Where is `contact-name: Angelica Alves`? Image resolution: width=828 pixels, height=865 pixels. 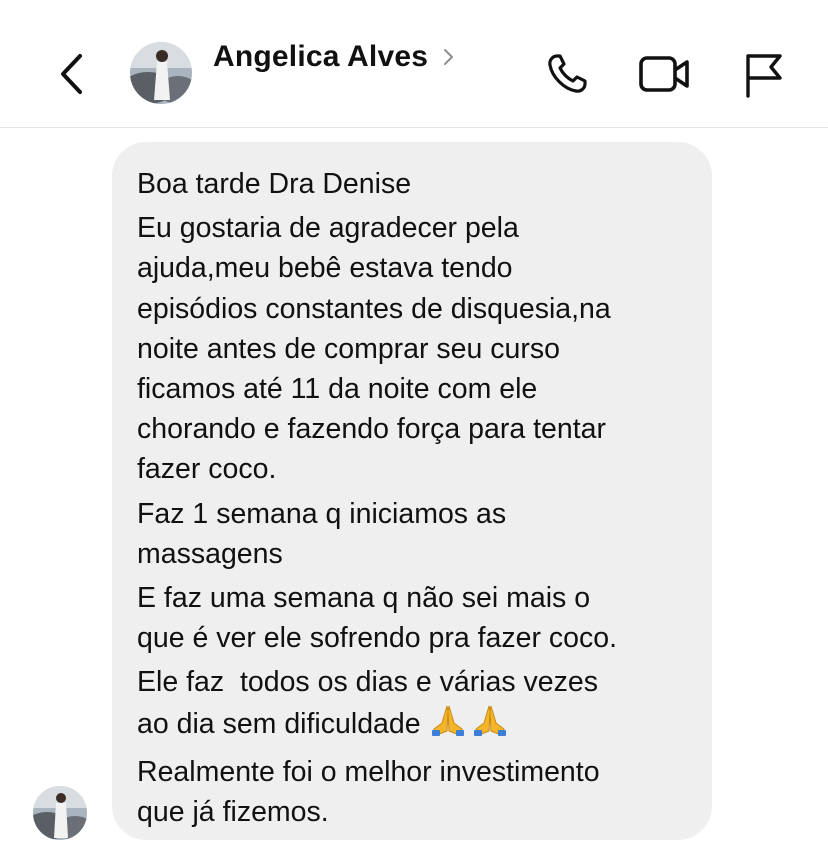 contact-name: Angelica Alves is located at coordinates (321, 56).